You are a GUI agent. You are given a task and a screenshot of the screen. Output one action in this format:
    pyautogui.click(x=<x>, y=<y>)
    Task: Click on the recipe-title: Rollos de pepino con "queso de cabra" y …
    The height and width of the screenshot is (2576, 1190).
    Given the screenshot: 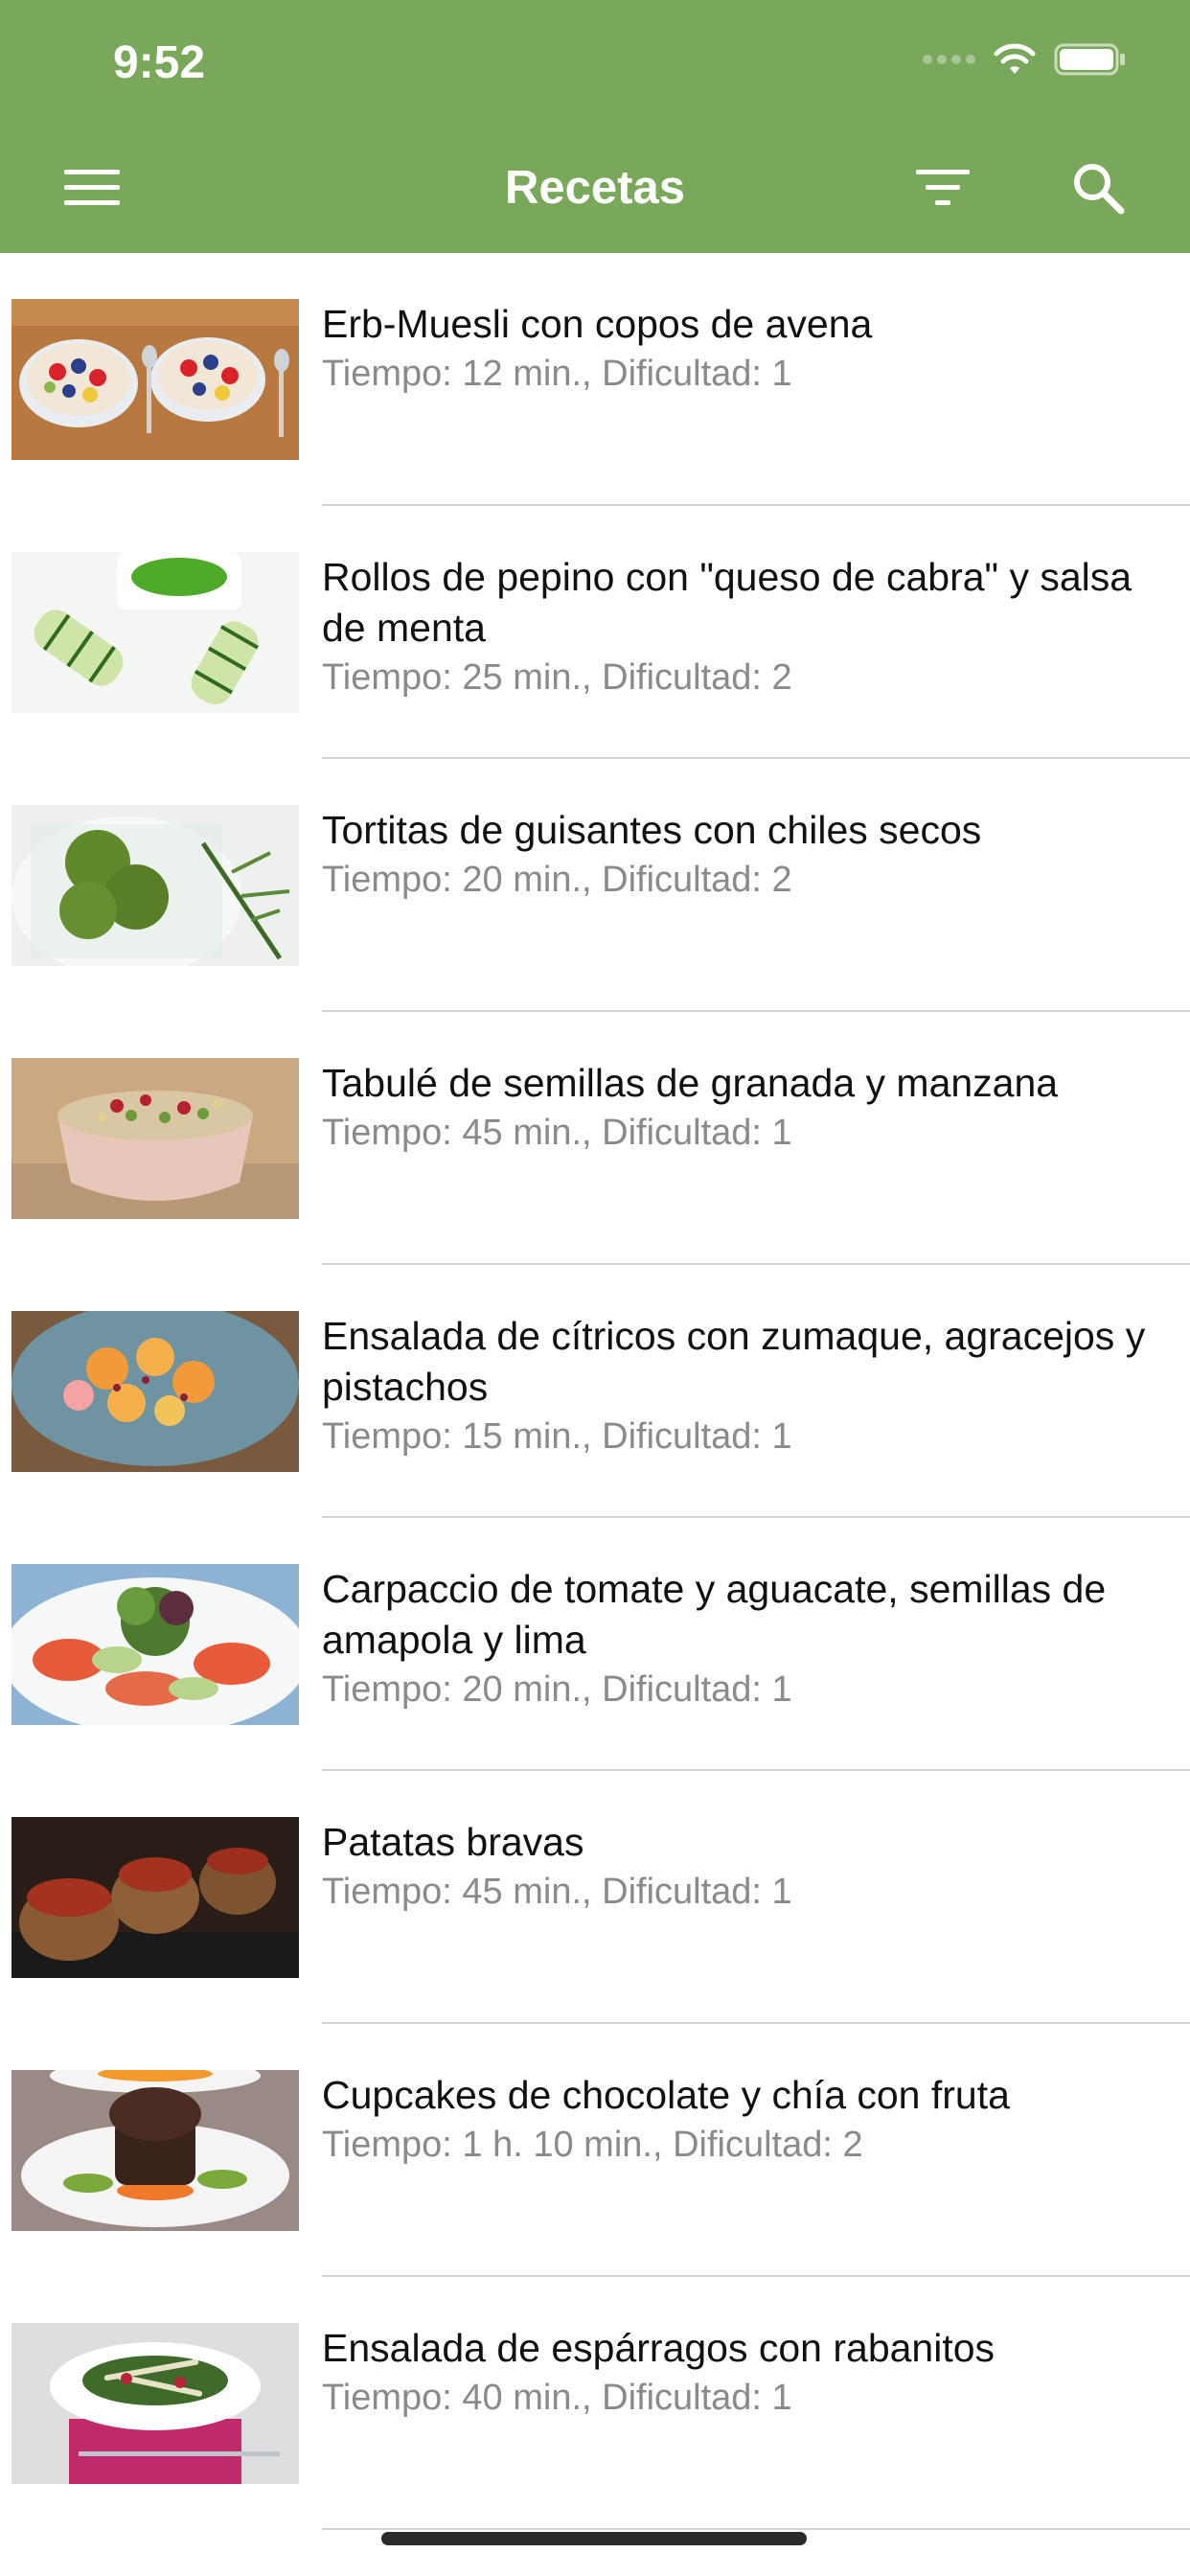 What is the action you would take?
    pyautogui.click(x=728, y=602)
    